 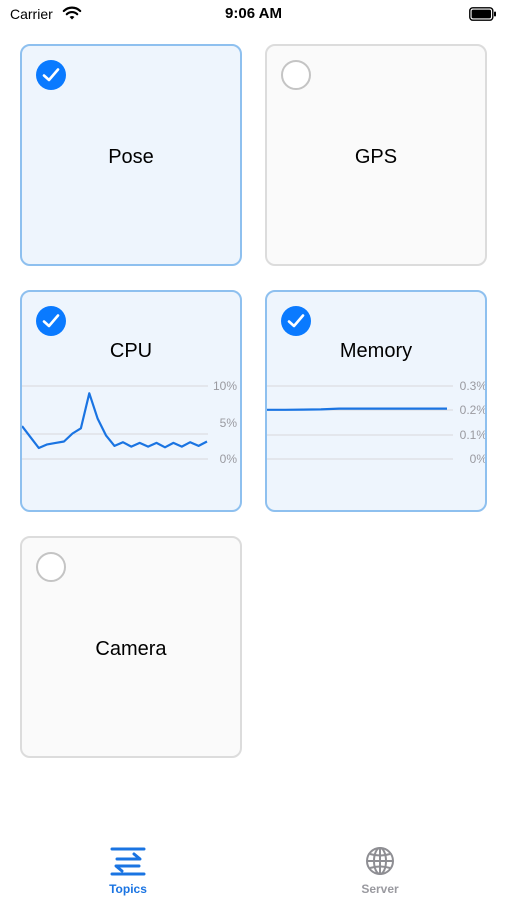 I want to click on chart-tick-label: 0.2%, so click(x=472, y=410).